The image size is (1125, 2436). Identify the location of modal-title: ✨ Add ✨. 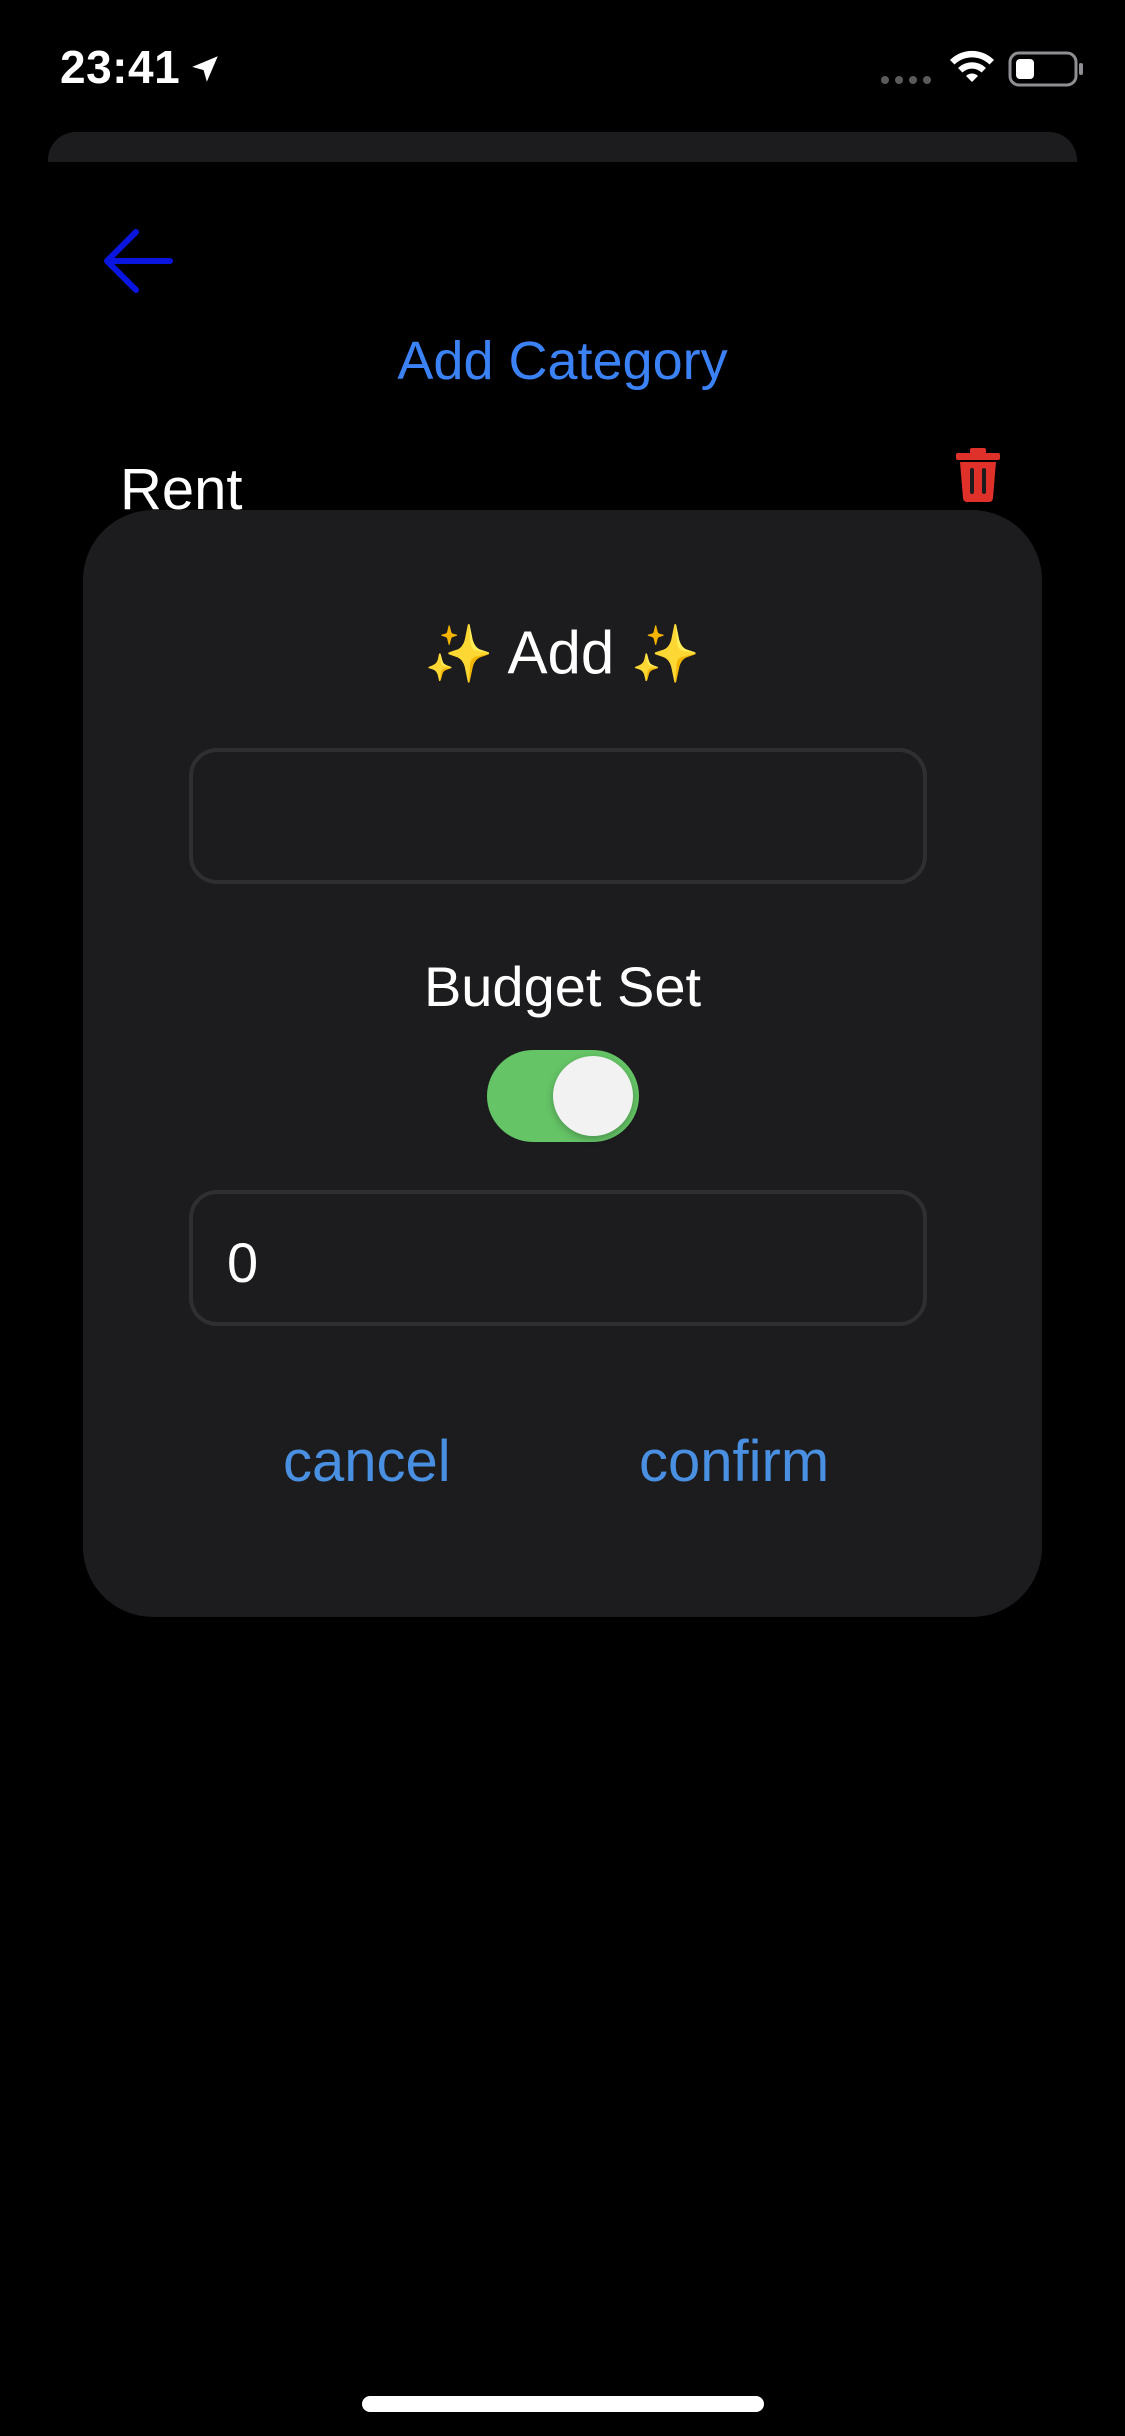
(562, 652).